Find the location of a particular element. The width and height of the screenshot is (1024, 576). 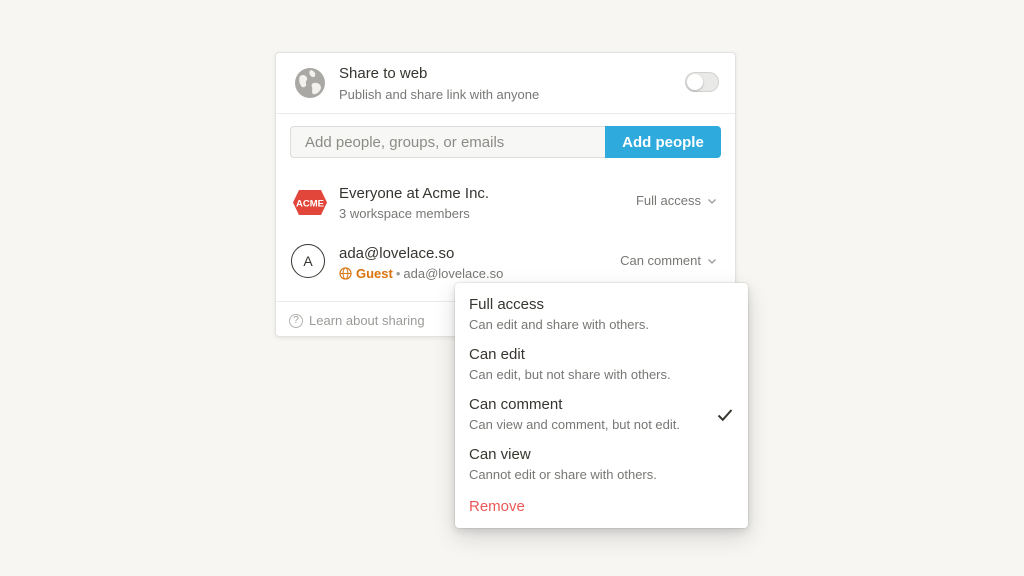

menu-item-description: Can view and comment, but not edit. is located at coordinates (575, 424).